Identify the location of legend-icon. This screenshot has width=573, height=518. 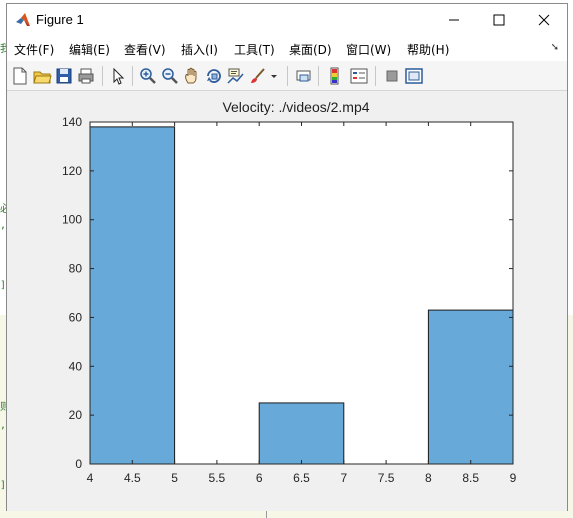
(359, 76).